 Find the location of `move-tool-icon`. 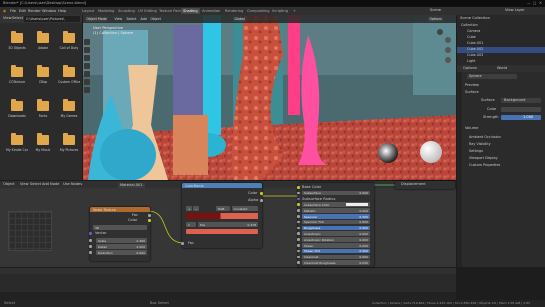

move-tool-icon is located at coordinates (87, 50).